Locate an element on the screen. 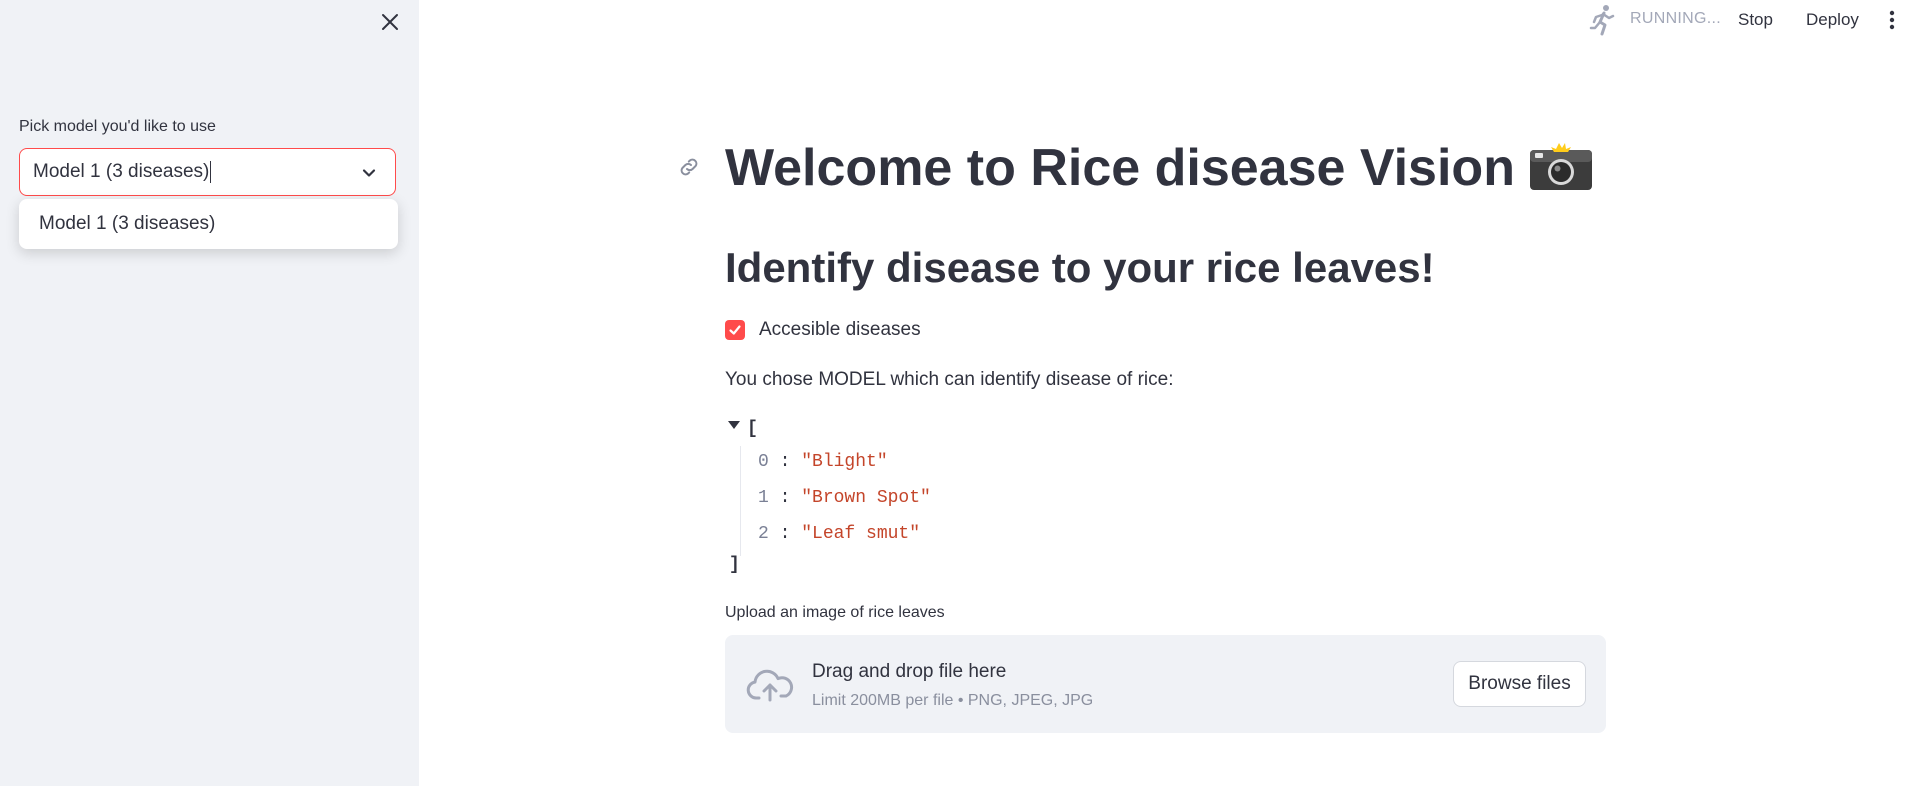 Image resolution: width=1911 pixels, height=786 pixels. json-item: 1 : "Brown Spot" is located at coordinates (844, 498).